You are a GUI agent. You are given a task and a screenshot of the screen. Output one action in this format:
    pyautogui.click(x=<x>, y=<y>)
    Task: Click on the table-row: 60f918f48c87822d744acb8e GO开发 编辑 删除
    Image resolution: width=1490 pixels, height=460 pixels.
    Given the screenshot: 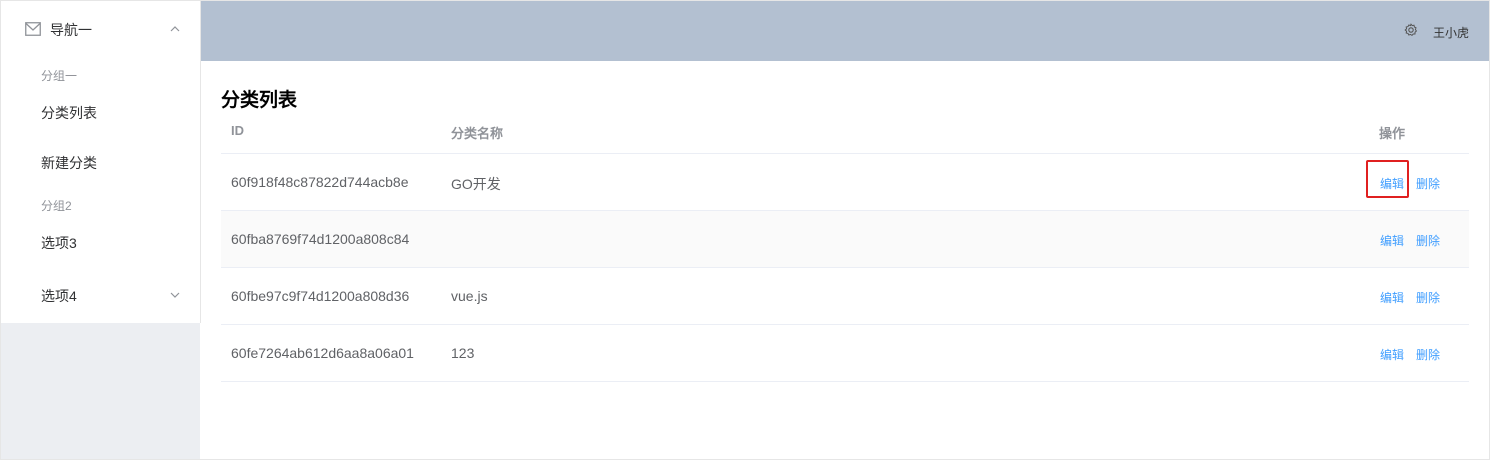 What is the action you would take?
    pyautogui.click(x=845, y=182)
    